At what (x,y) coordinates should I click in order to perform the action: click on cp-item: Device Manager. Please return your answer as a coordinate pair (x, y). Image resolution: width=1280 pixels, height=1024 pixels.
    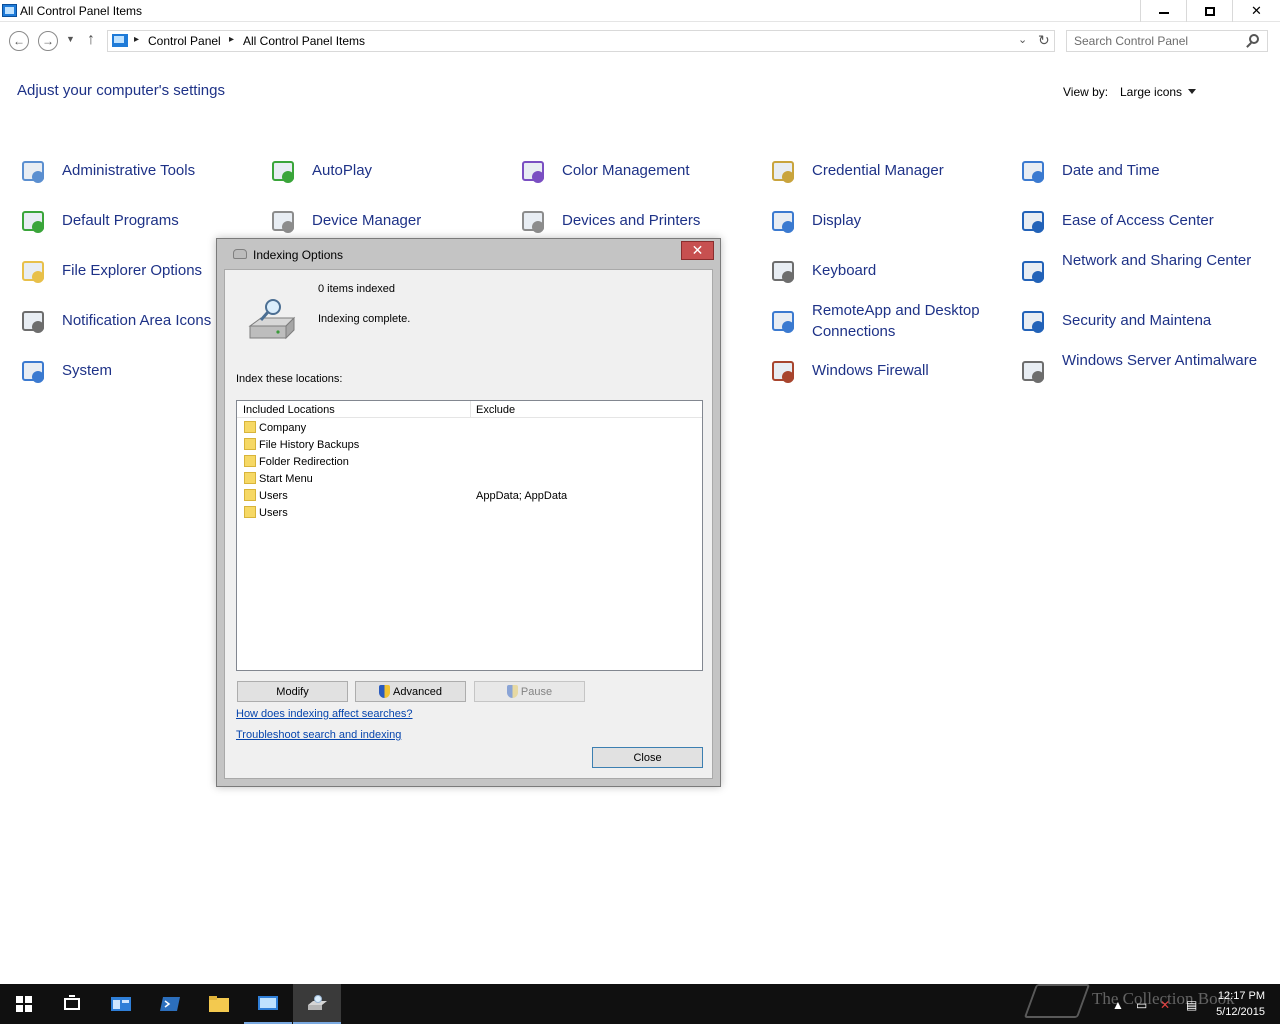
    Looking at the image, I should click on (344, 221).